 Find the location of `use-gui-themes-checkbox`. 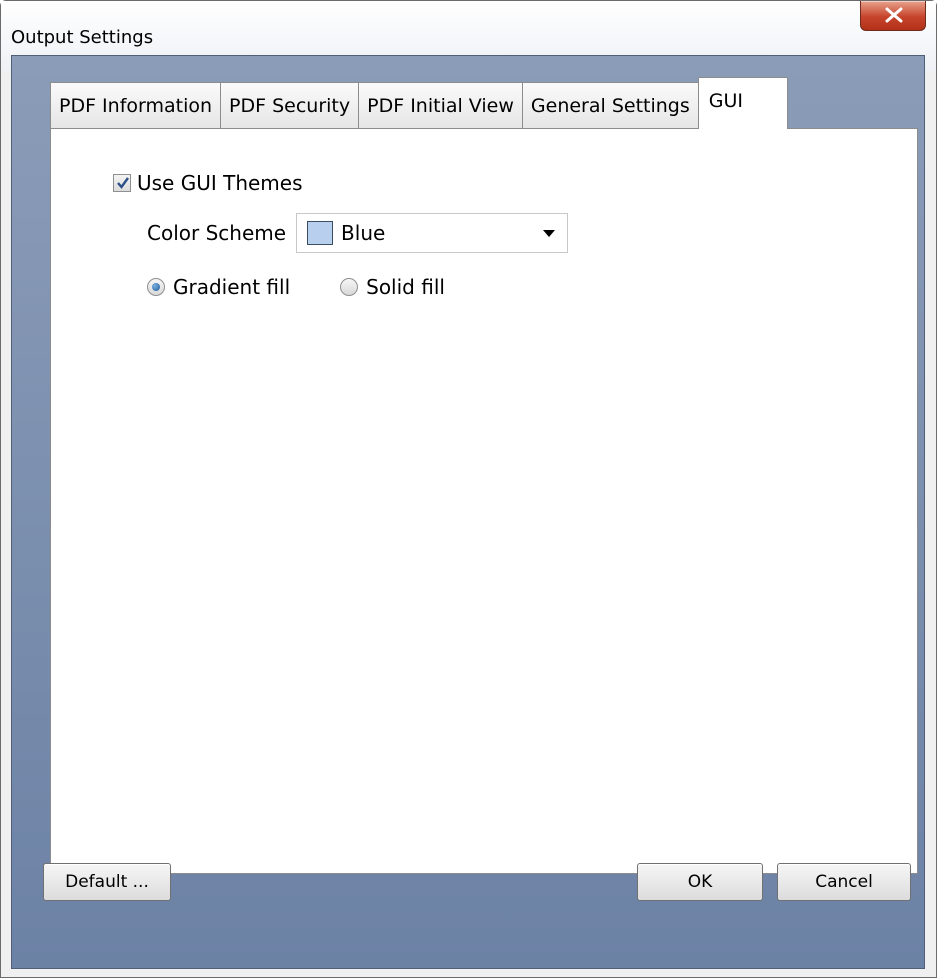

use-gui-themes-checkbox is located at coordinates (122, 183).